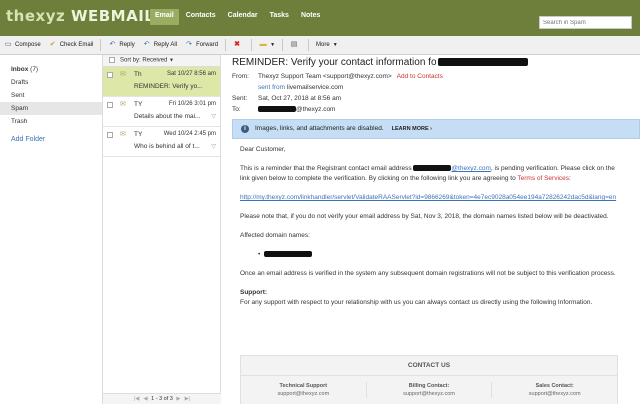 The height and width of the screenshot is (404, 640). Describe the element at coordinates (145, 399) in the screenshot. I see `prev-page-icon: ◀` at that location.